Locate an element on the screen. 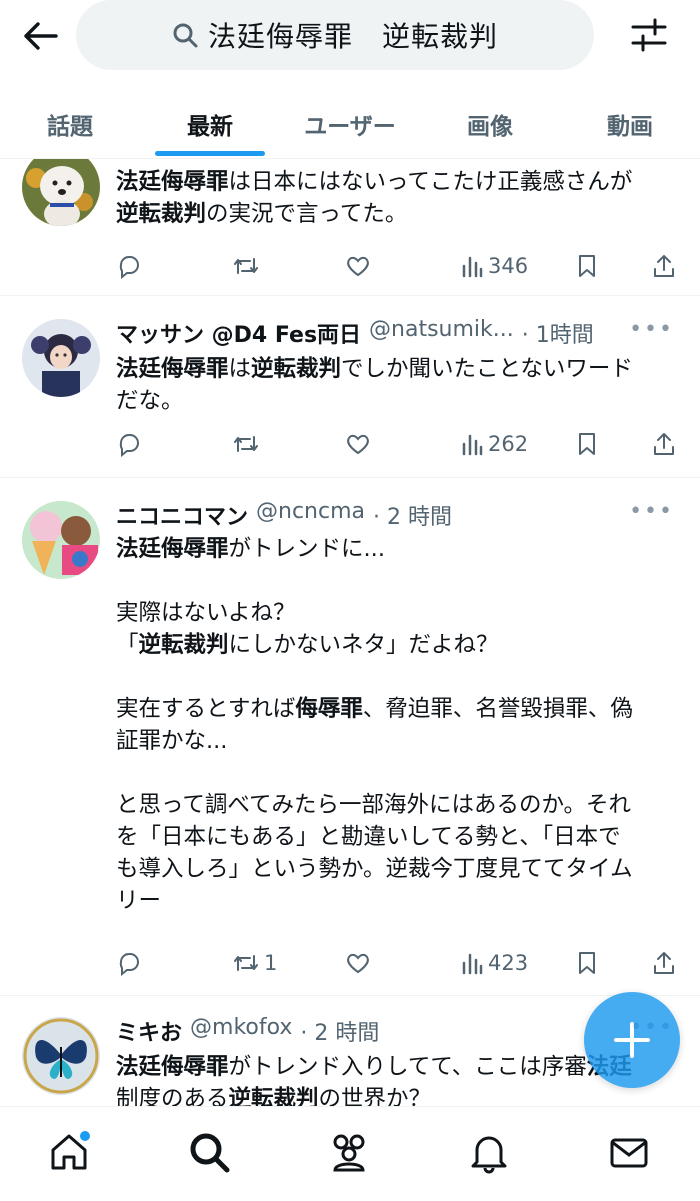 Image resolution: width=700 pixels, height=1201 pixels. views-button: 346 is located at coordinates (494, 266).